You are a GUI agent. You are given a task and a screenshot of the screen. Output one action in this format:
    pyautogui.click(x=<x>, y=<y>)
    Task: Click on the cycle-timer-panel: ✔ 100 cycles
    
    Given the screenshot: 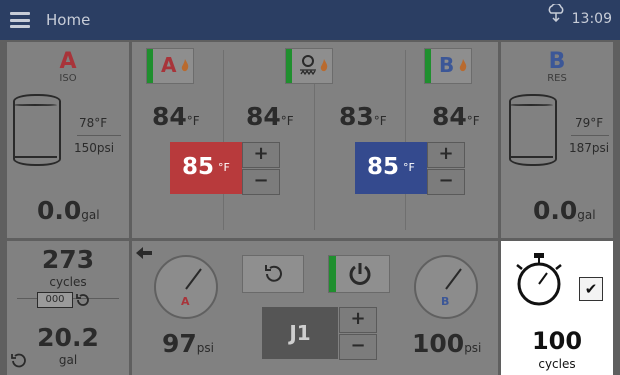 What is the action you would take?
    pyautogui.click(x=557, y=308)
    